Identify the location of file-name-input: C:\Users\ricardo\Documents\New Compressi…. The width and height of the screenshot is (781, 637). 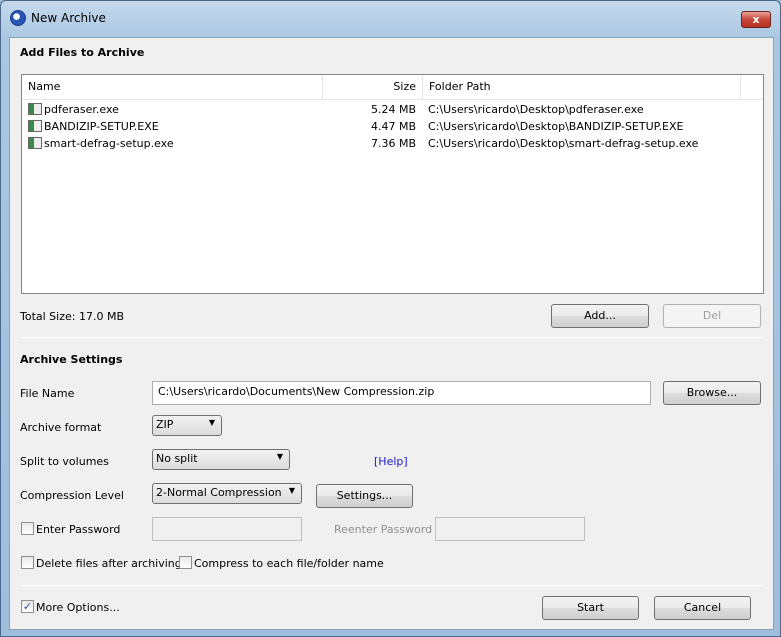
(401, 393).